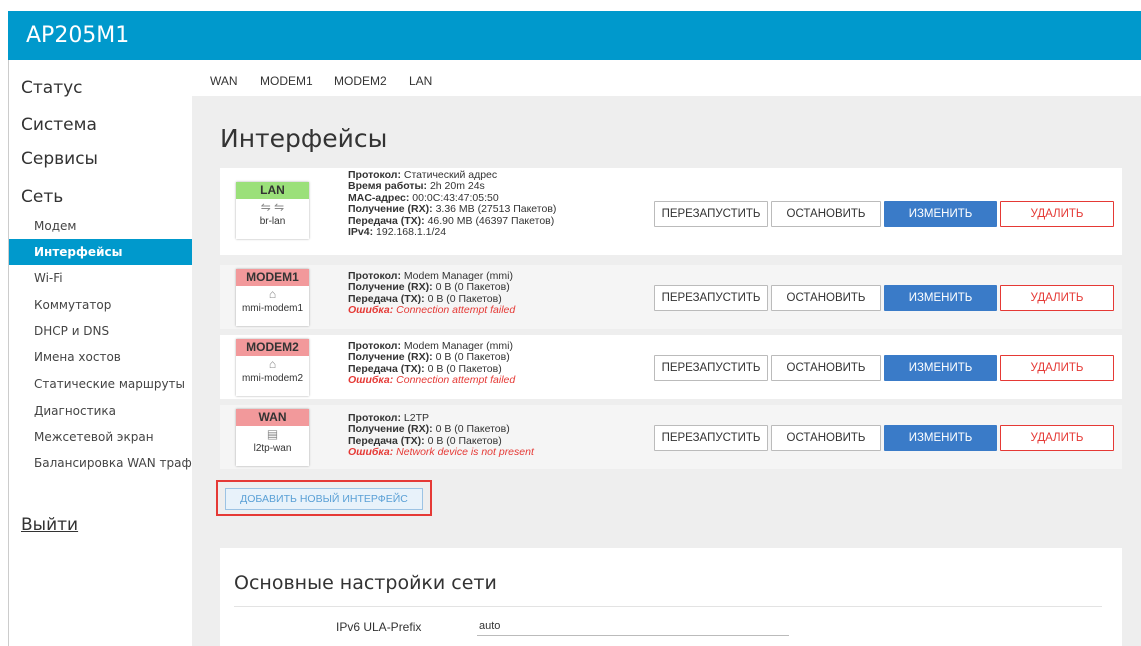 The height and width of the screenshot is (646, 1141). I want to click on add-interface-highlight: ДОБАВИТЬ НОВЫЙ ИНТЕРФЕЙС, so click(324, 498).